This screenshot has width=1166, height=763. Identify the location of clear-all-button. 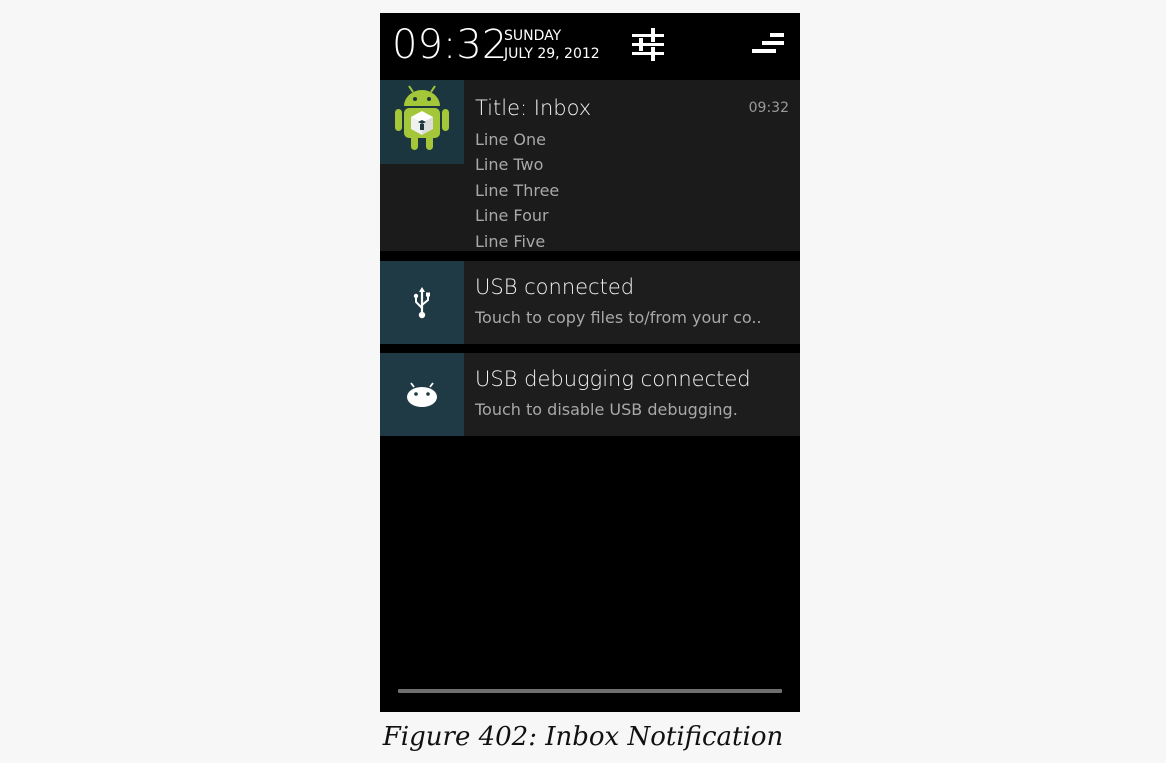
(768, 45).